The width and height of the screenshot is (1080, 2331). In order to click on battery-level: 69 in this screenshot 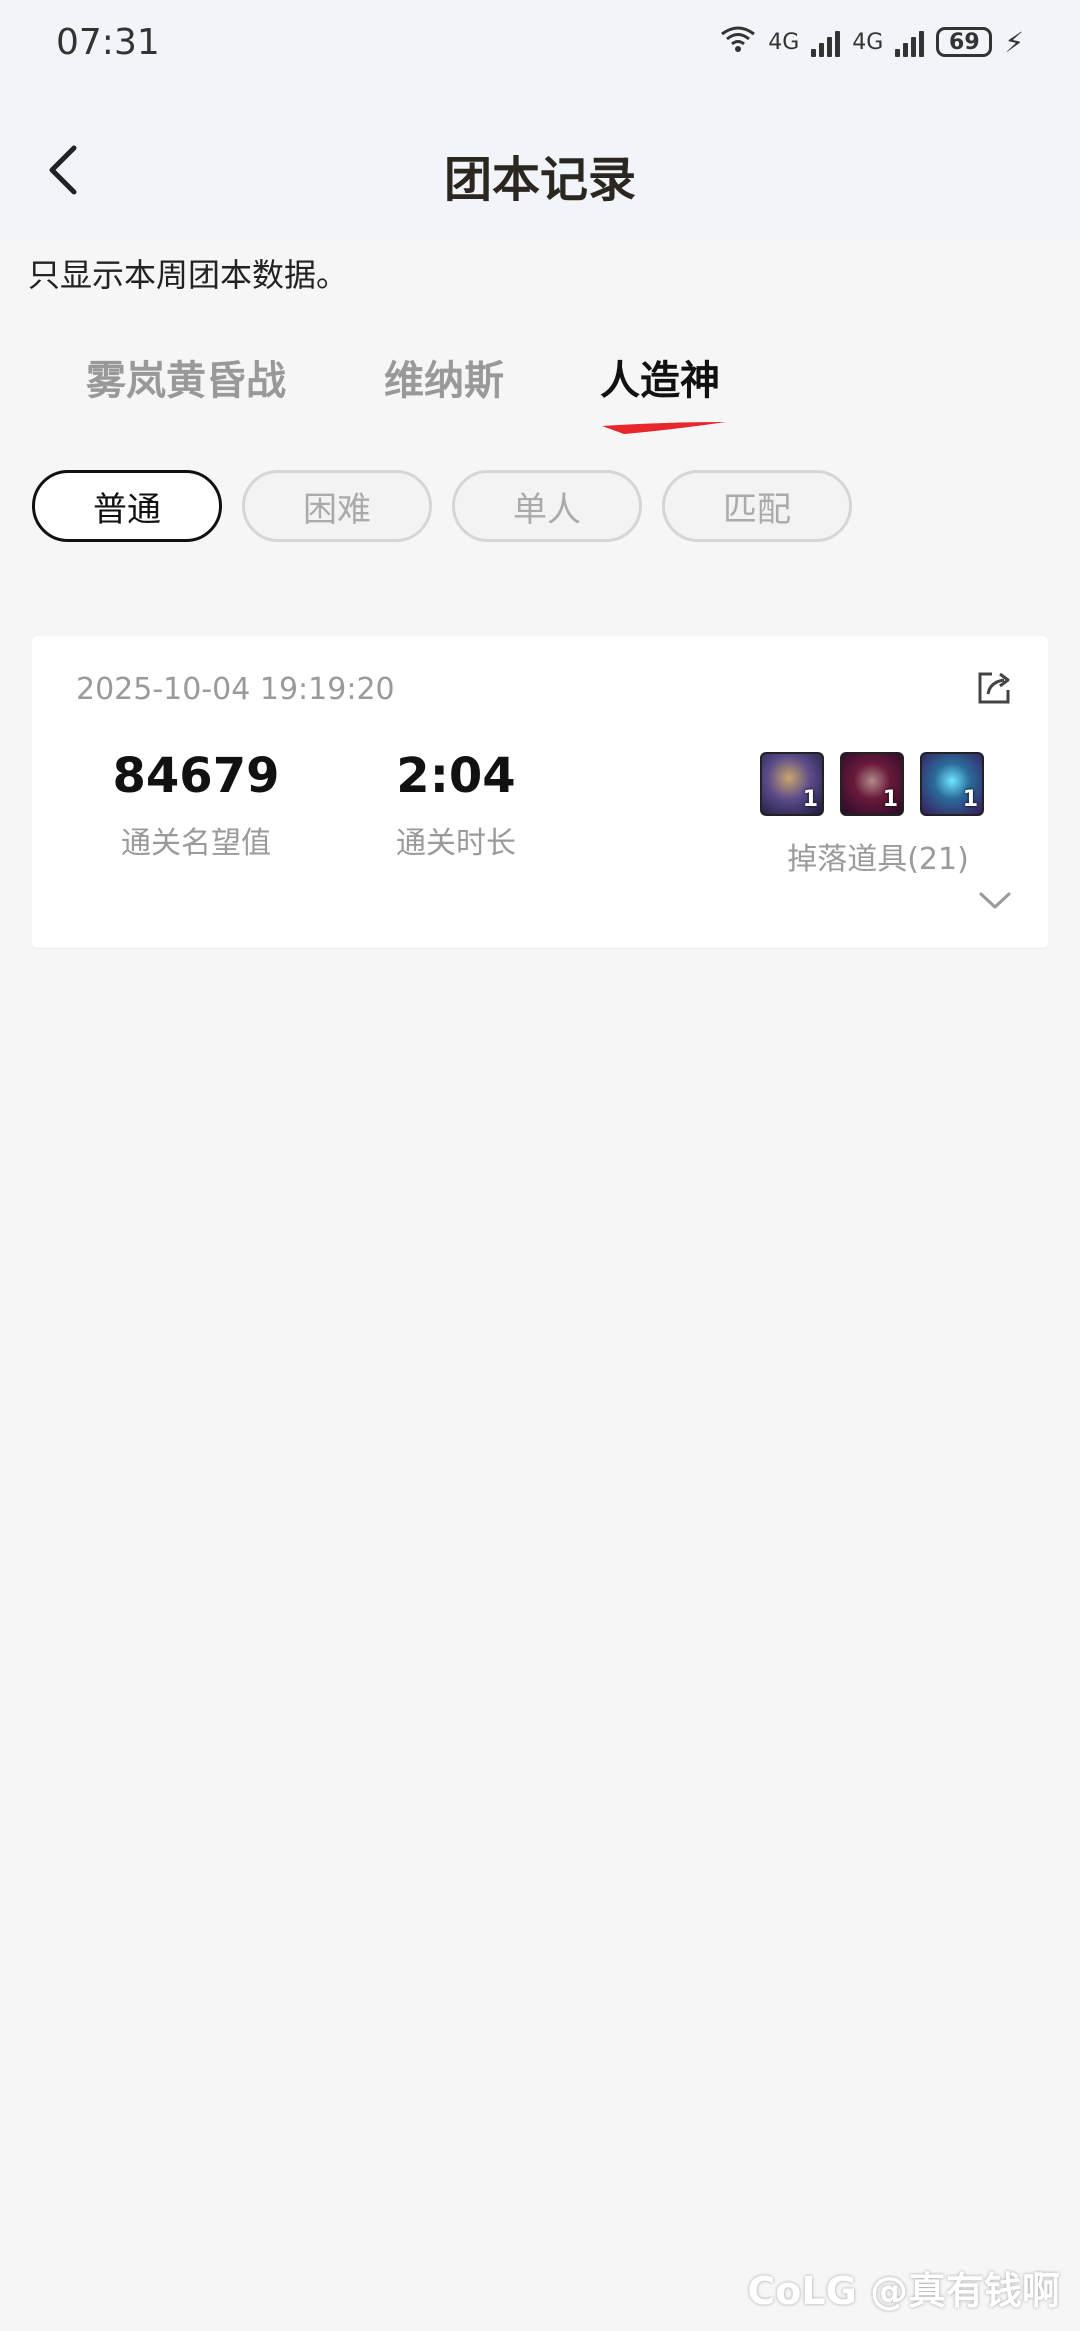, I will do `click(964, 42)`.